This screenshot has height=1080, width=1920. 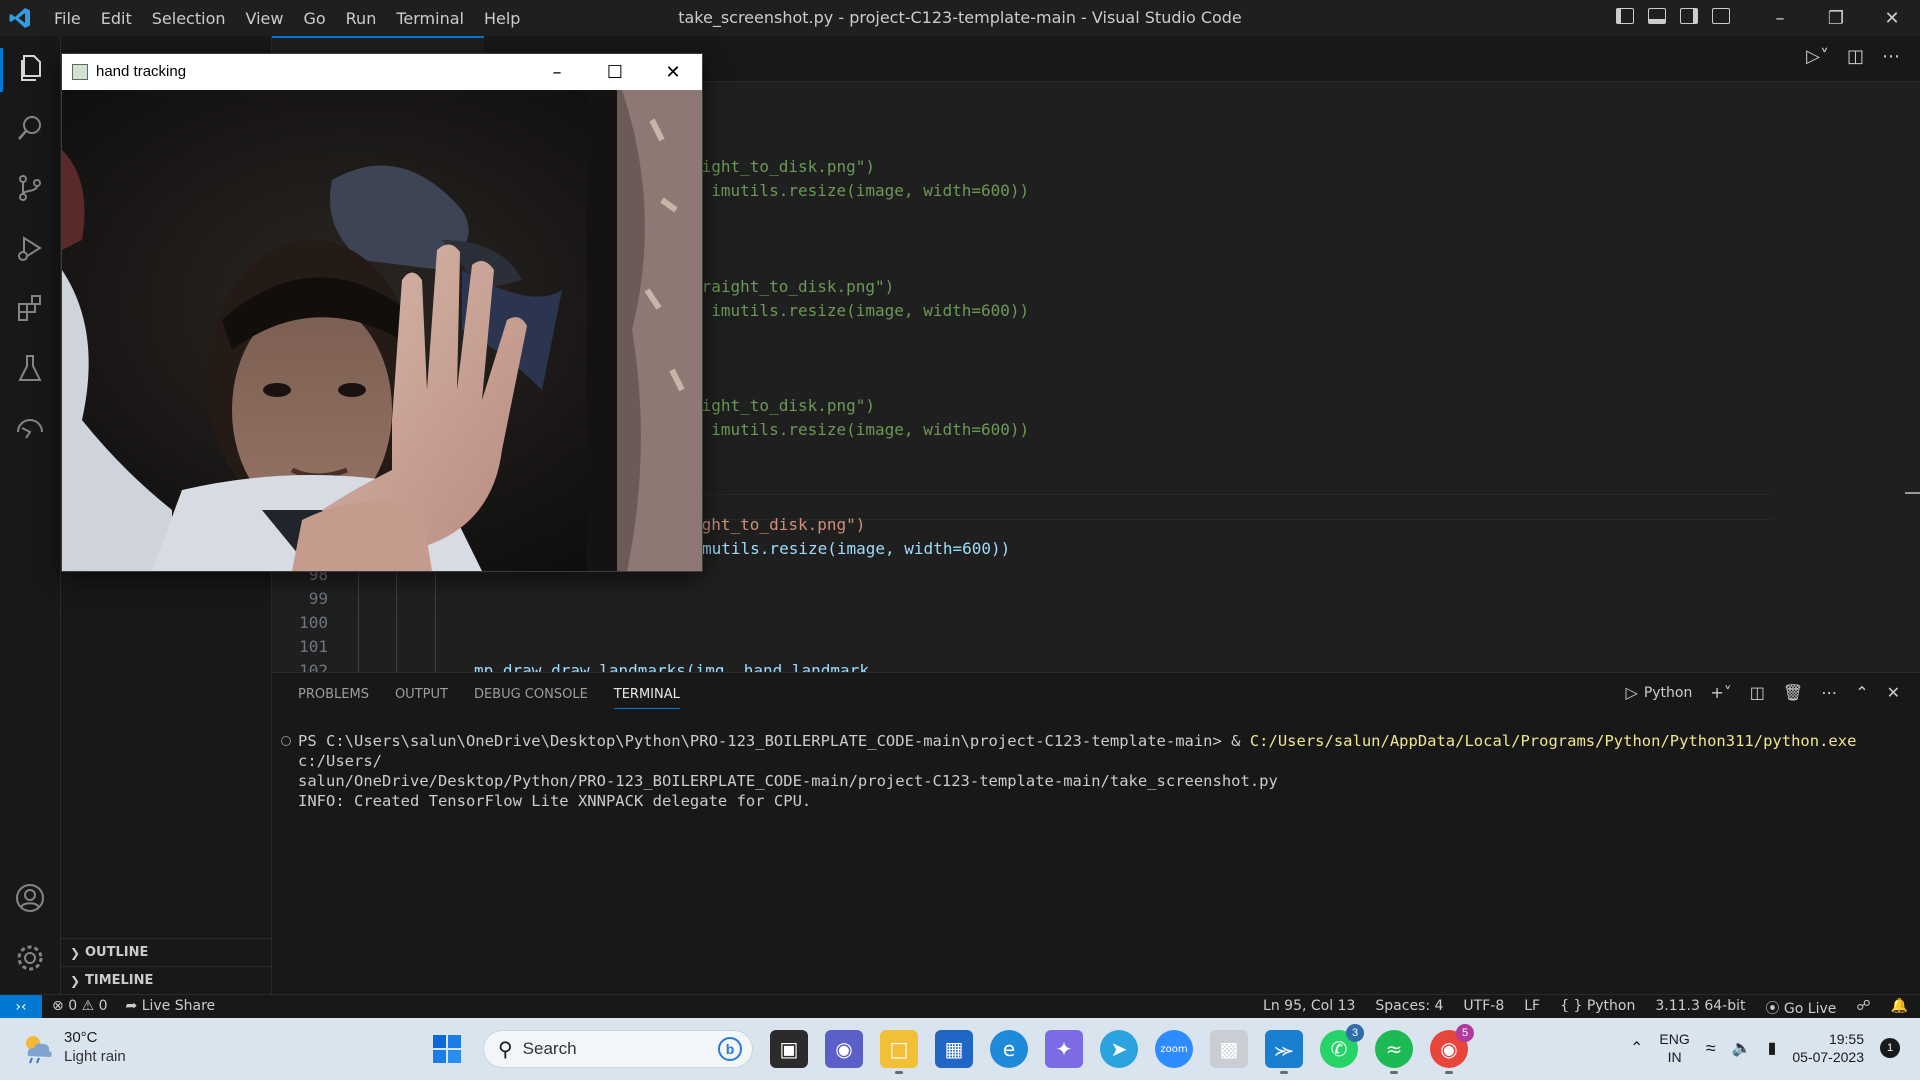 What do you see at coordinates (1890, 1048) in the screenshot?
I see `notification-count: 1` at bounding box center [1890, 1048].